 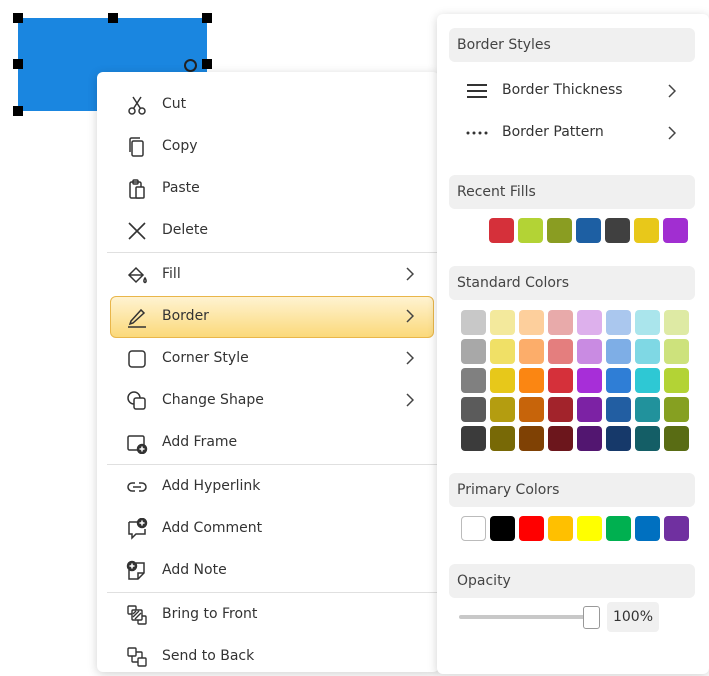 I want to click on menu-item-label: Send to Back, so click(x=208, y=656).